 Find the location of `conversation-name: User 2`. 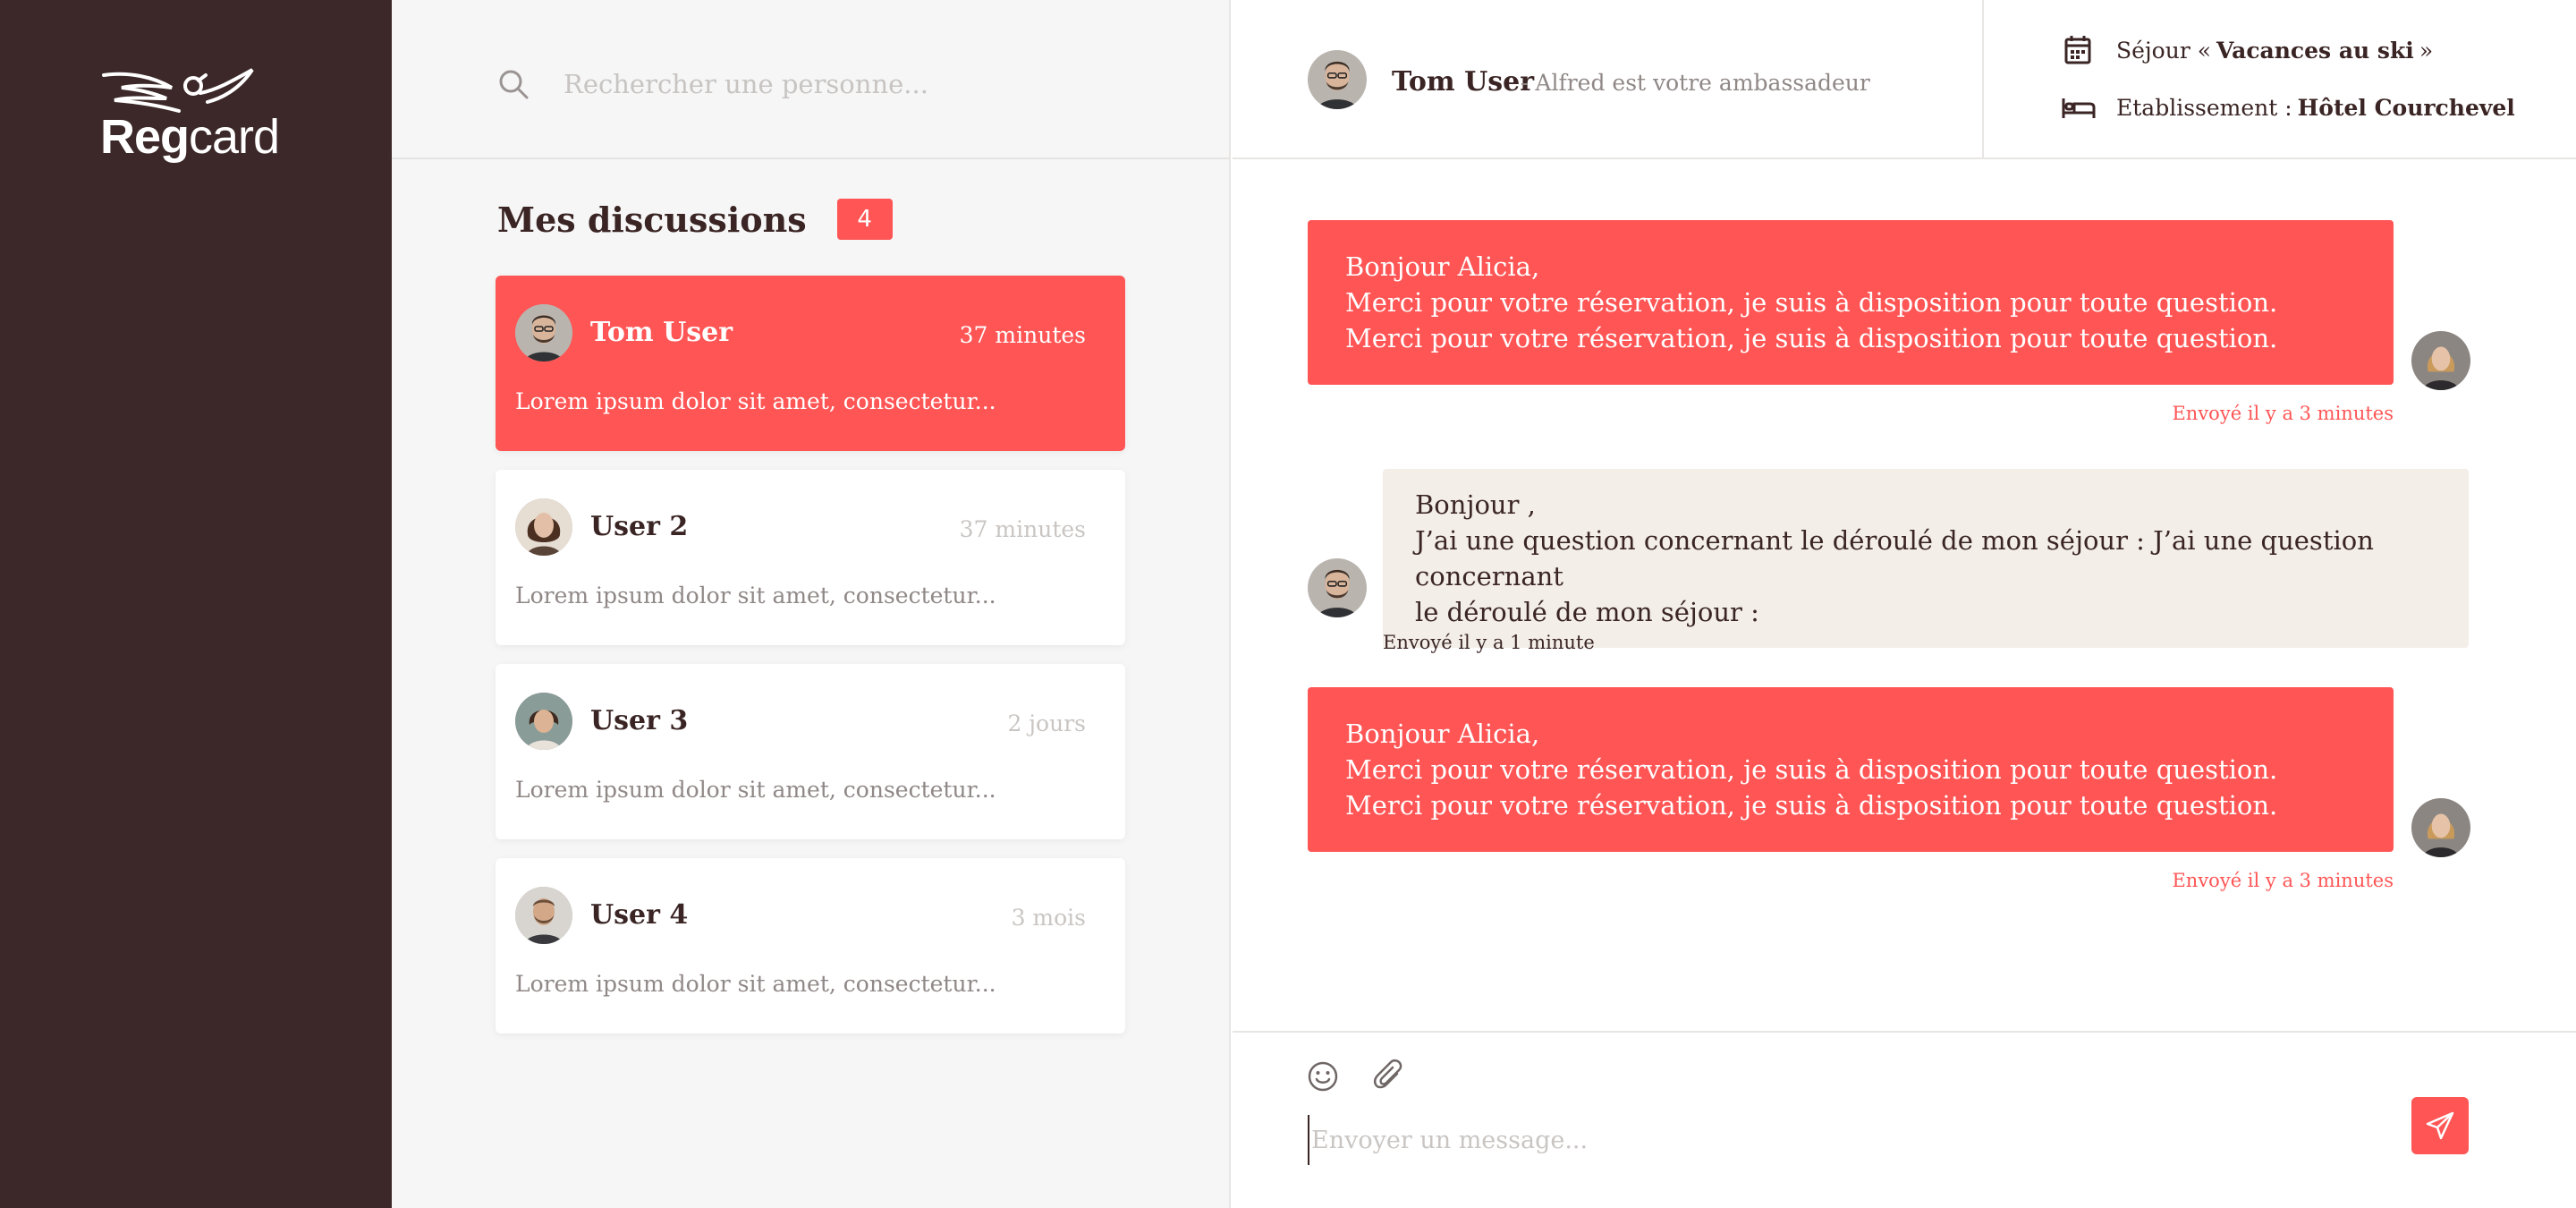

conversation-name: User 2 is located at coordinates (639, 526).